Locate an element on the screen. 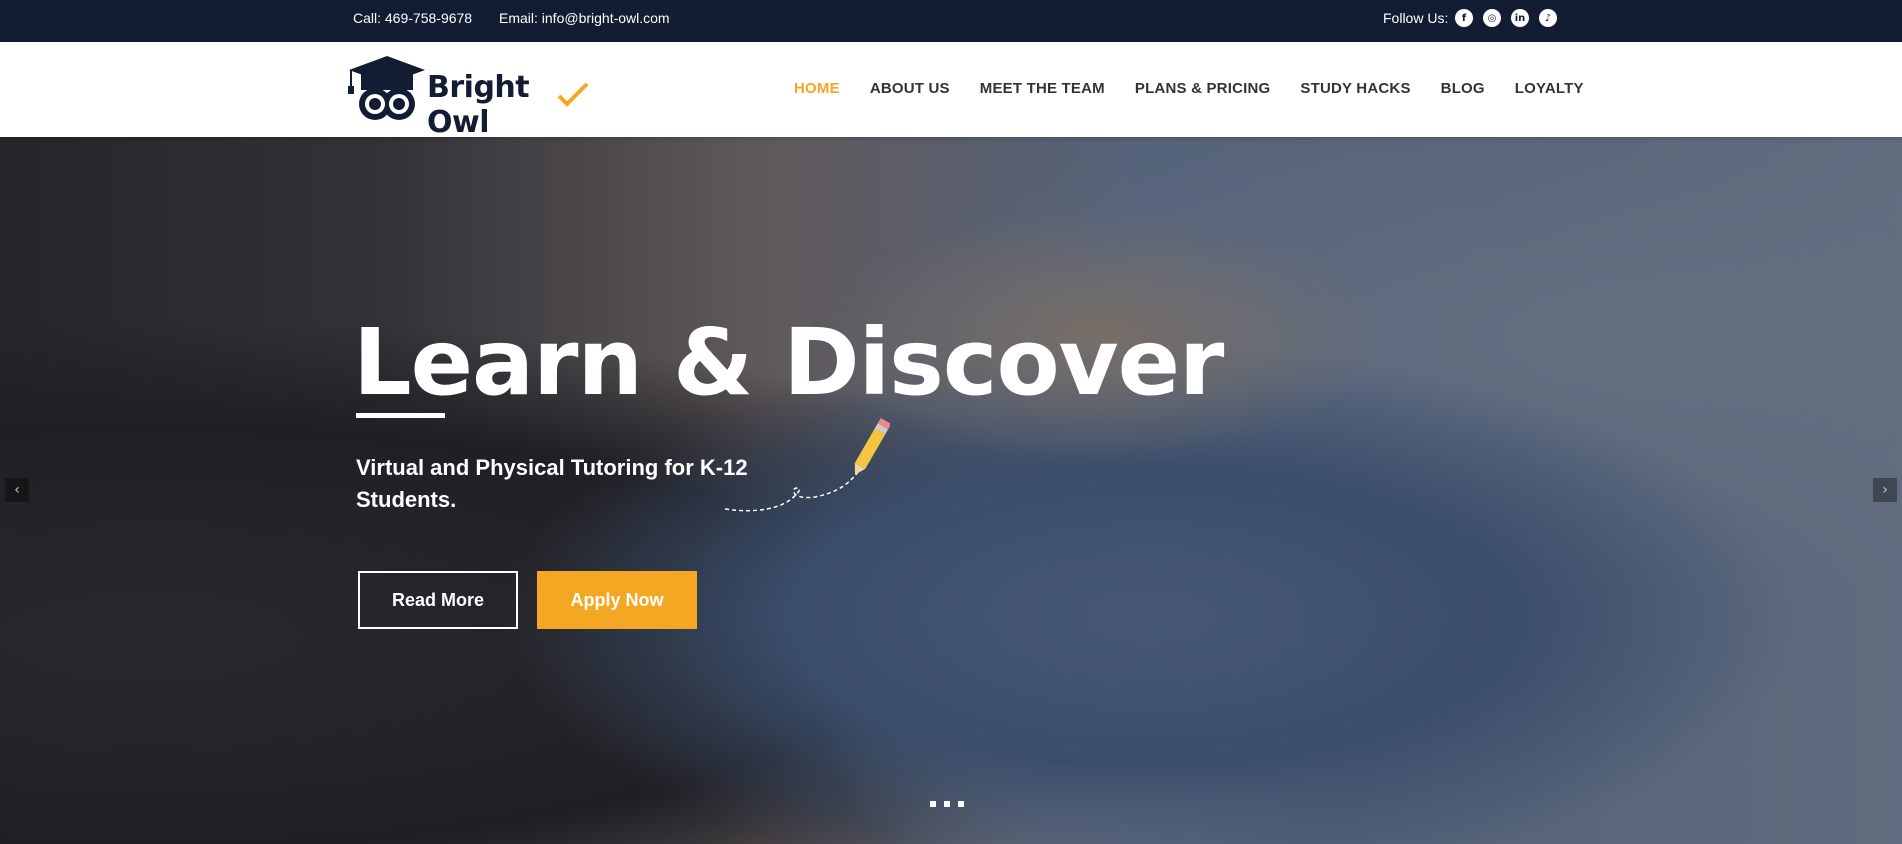  follow-us-label: Follow Us: is located at coordinates (1416, 18).